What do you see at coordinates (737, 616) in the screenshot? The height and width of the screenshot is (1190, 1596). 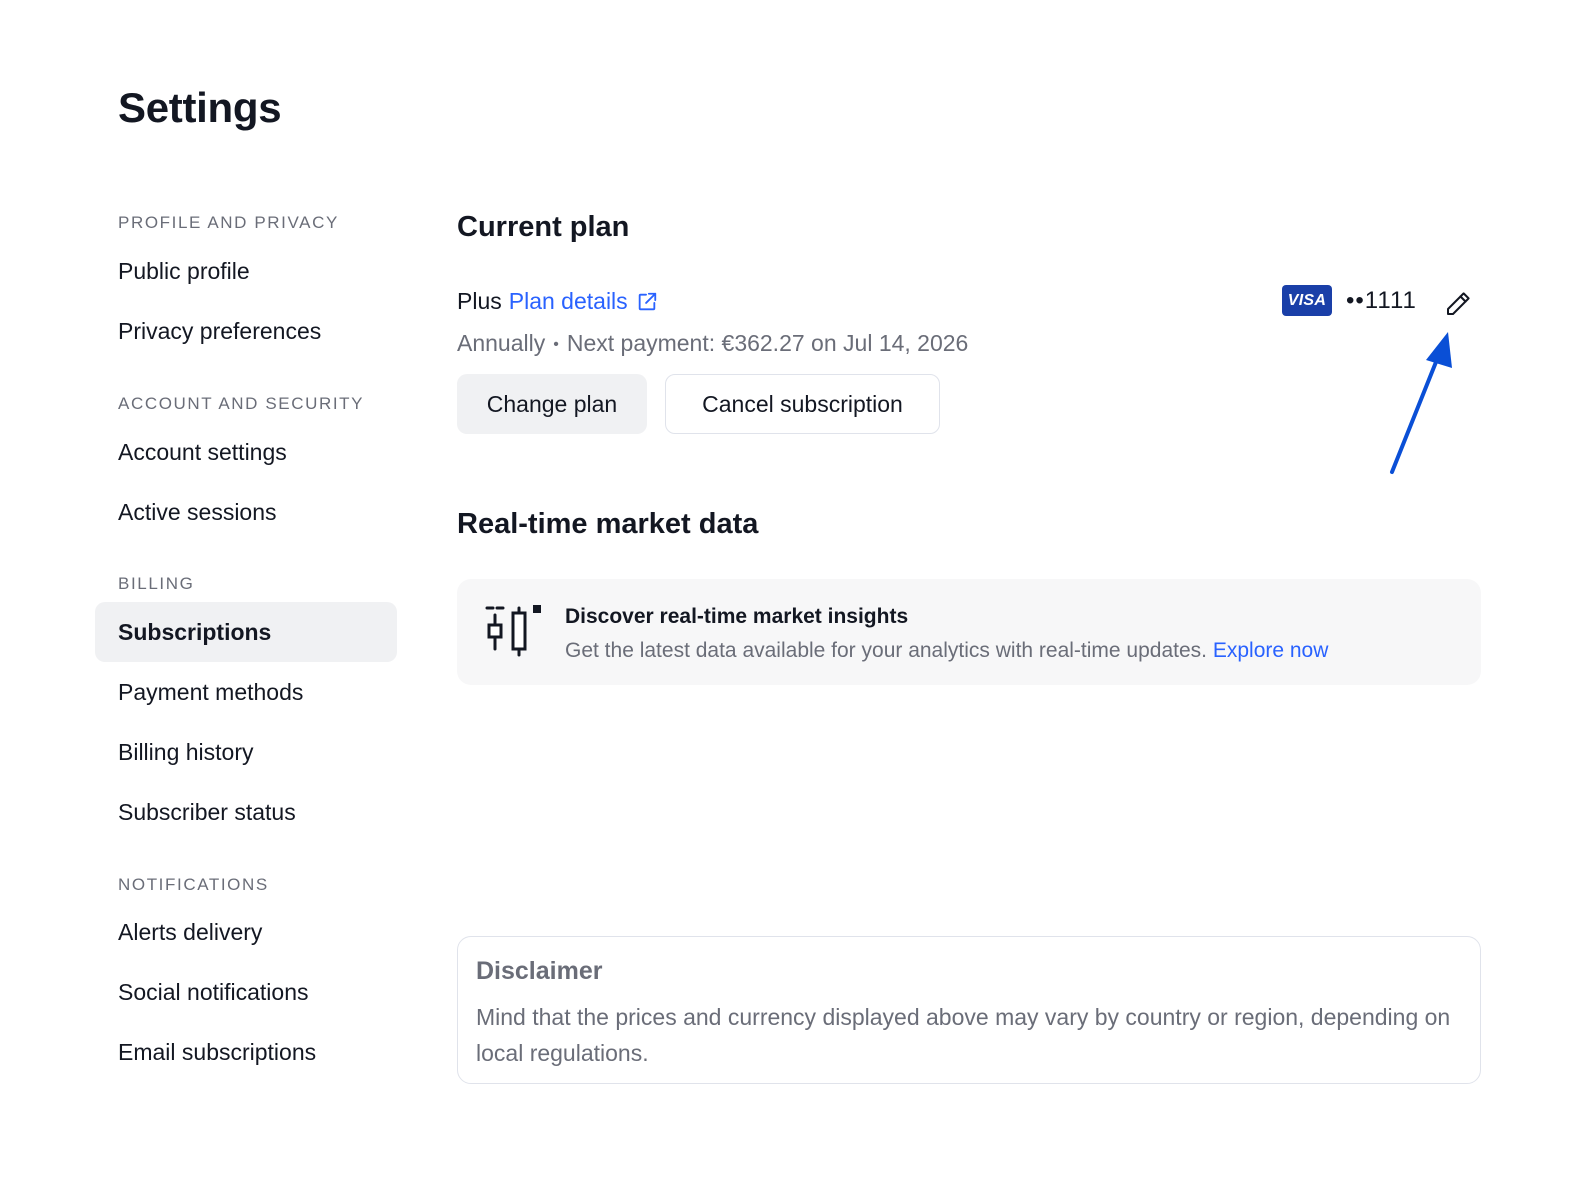 I see `promo-title: Discover real-time market insights` at bounding box center [737, 616].